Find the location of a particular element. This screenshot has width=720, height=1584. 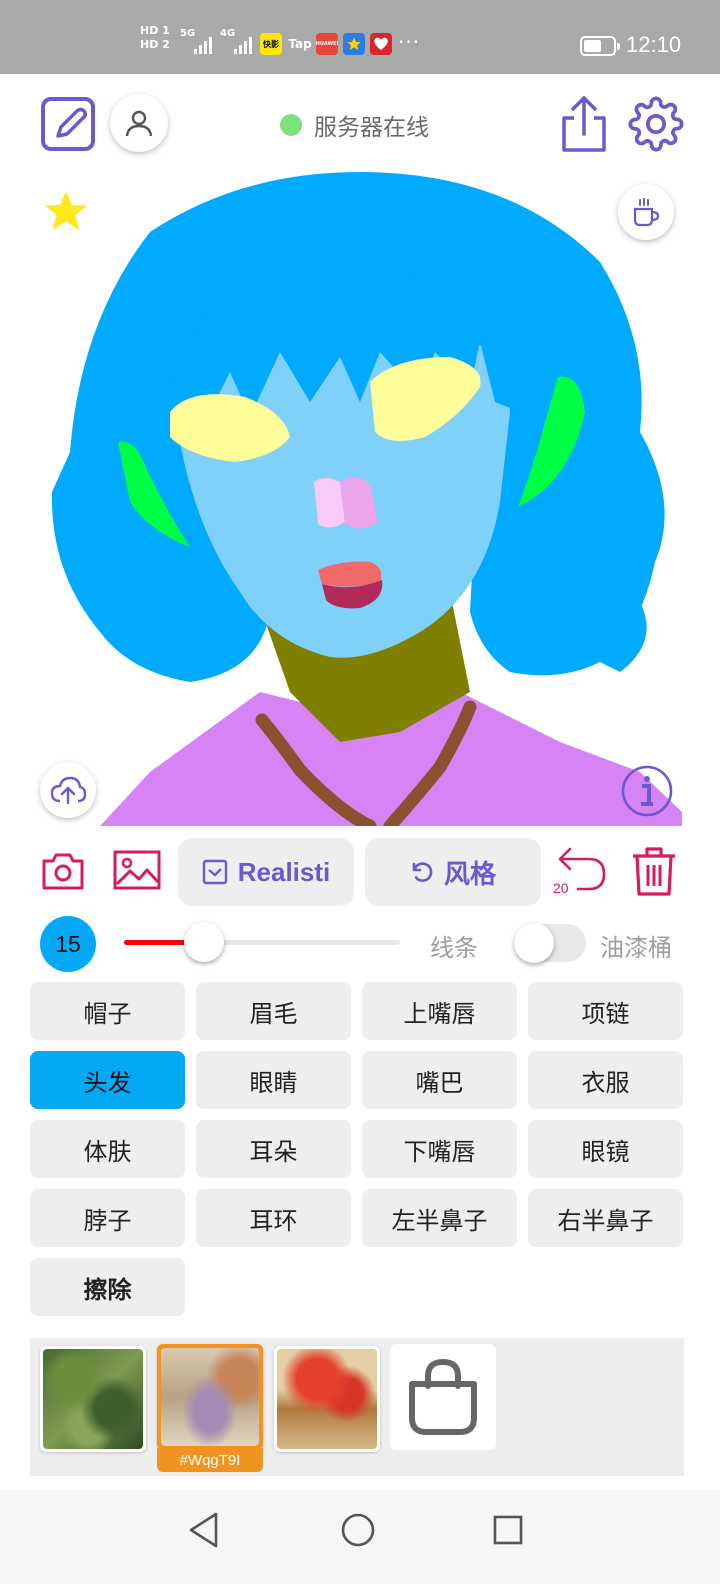

info-button is located at coordinates (647, 791).